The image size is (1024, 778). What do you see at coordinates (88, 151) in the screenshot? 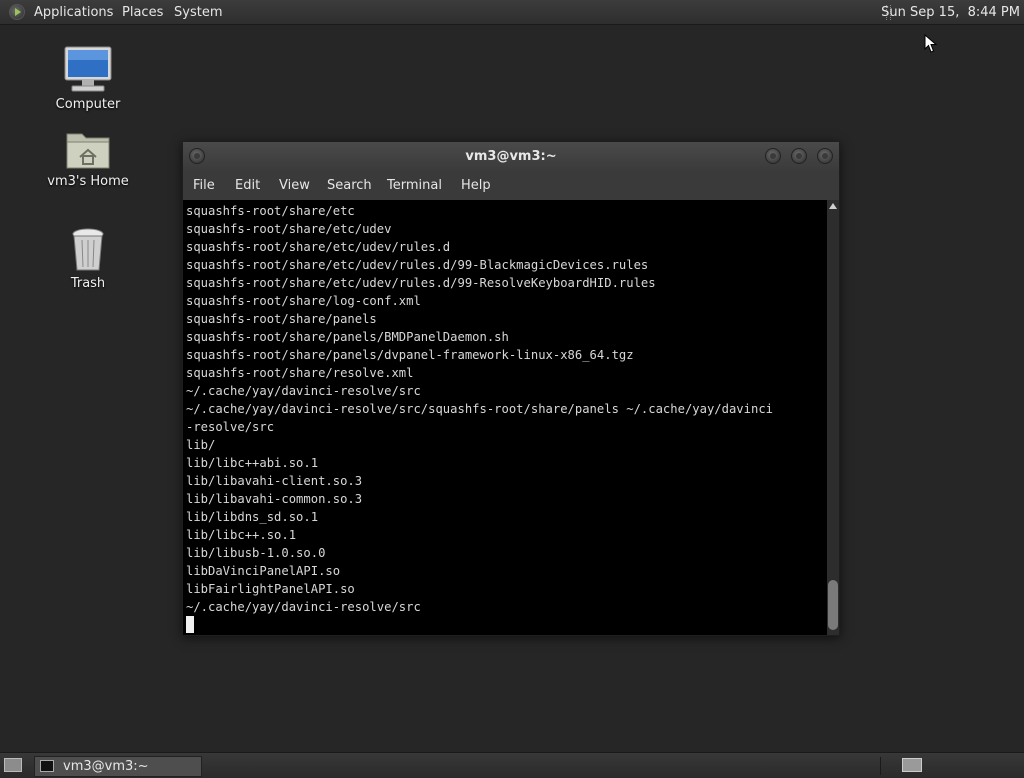
I see `home-folder-icon` at bounding box center [88, 151].